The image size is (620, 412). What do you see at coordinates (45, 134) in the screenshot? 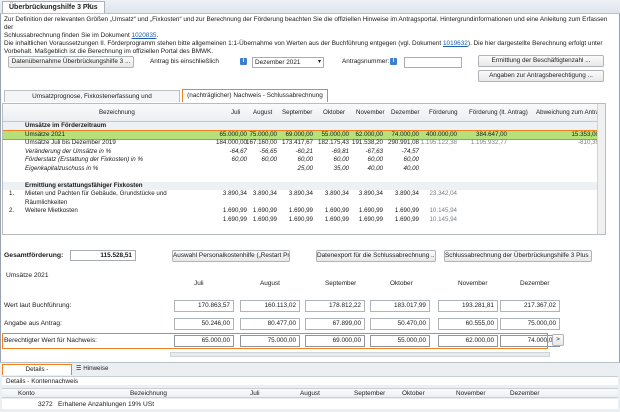
I see `row-label: Umsätze 2021` at bounding box center [45, 134].